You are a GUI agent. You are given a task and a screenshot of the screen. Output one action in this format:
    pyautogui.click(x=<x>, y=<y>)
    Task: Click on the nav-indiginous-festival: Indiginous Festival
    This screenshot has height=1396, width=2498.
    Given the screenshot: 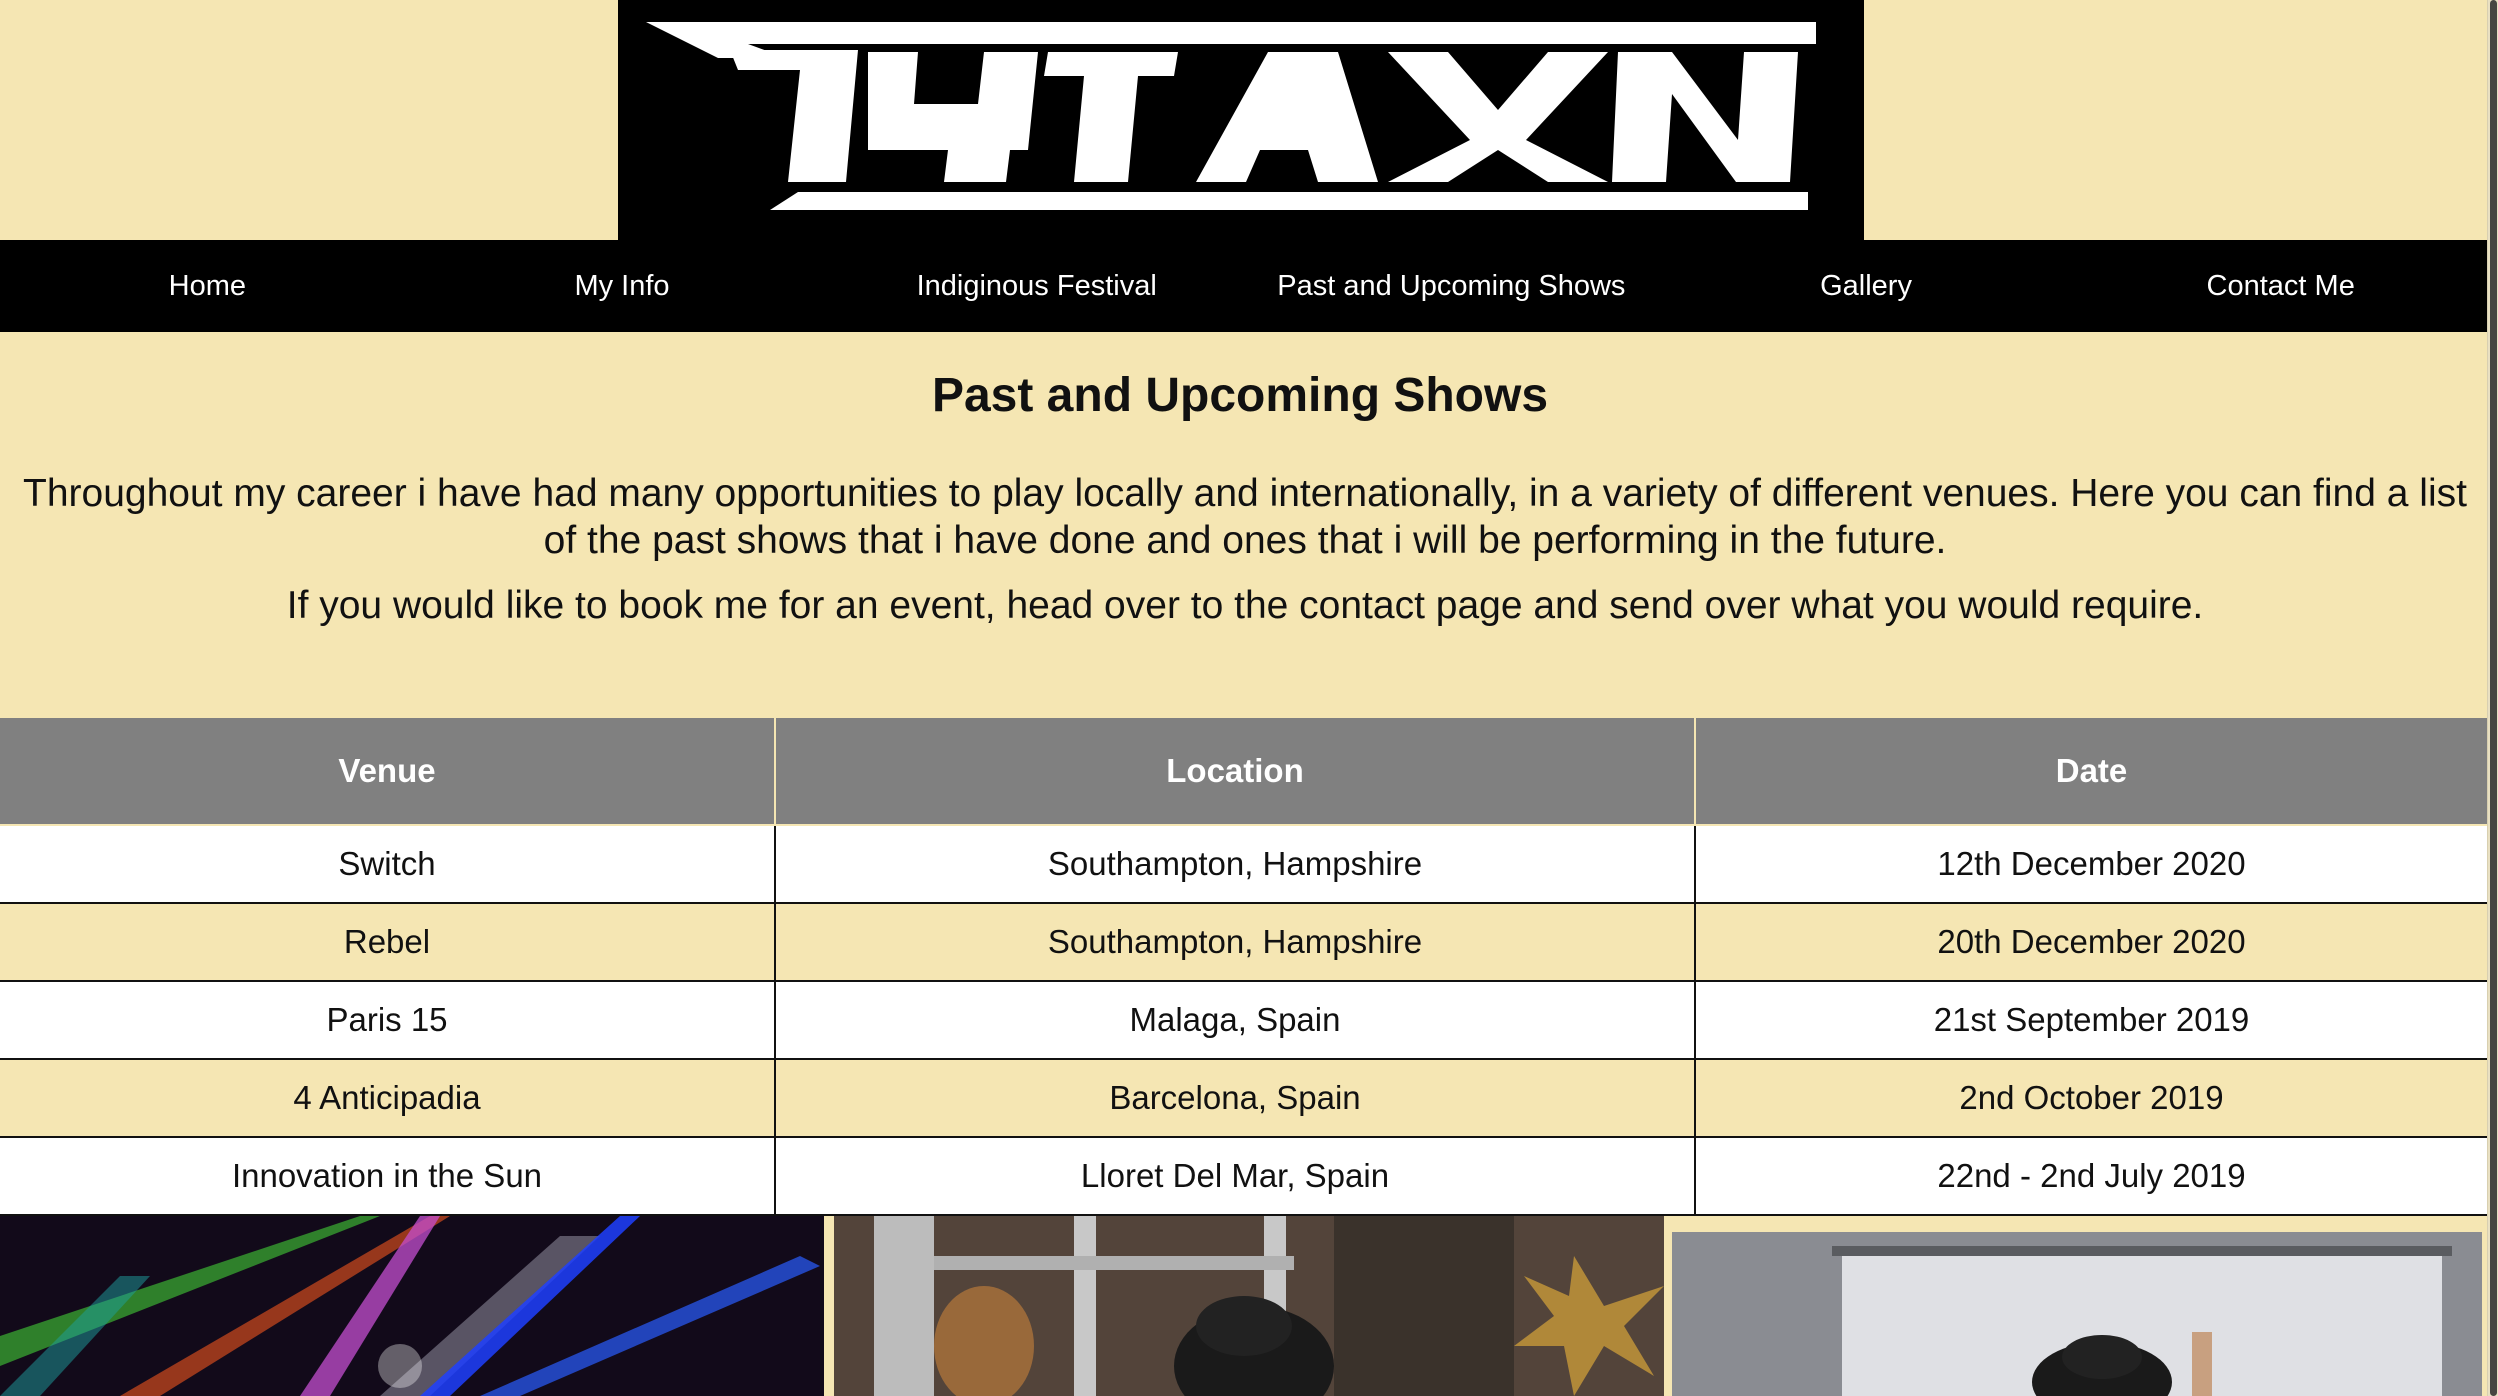 What is the action you would take?
    pyautogui.click(x=1036, y=286)
    